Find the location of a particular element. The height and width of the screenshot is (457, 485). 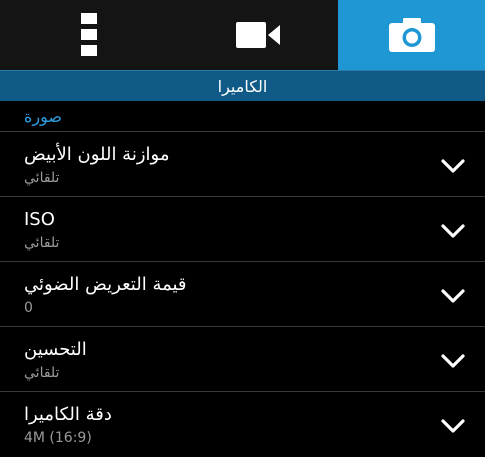

page-title: الكاميرا is located at coordinates (242, 85).